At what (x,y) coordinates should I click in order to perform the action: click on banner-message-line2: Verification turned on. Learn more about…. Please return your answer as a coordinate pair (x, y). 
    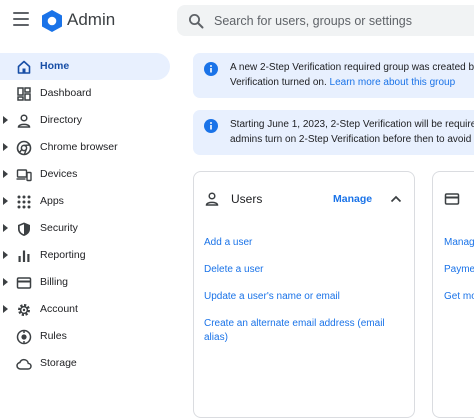
    Looking at the image, I should click on (342, 83).